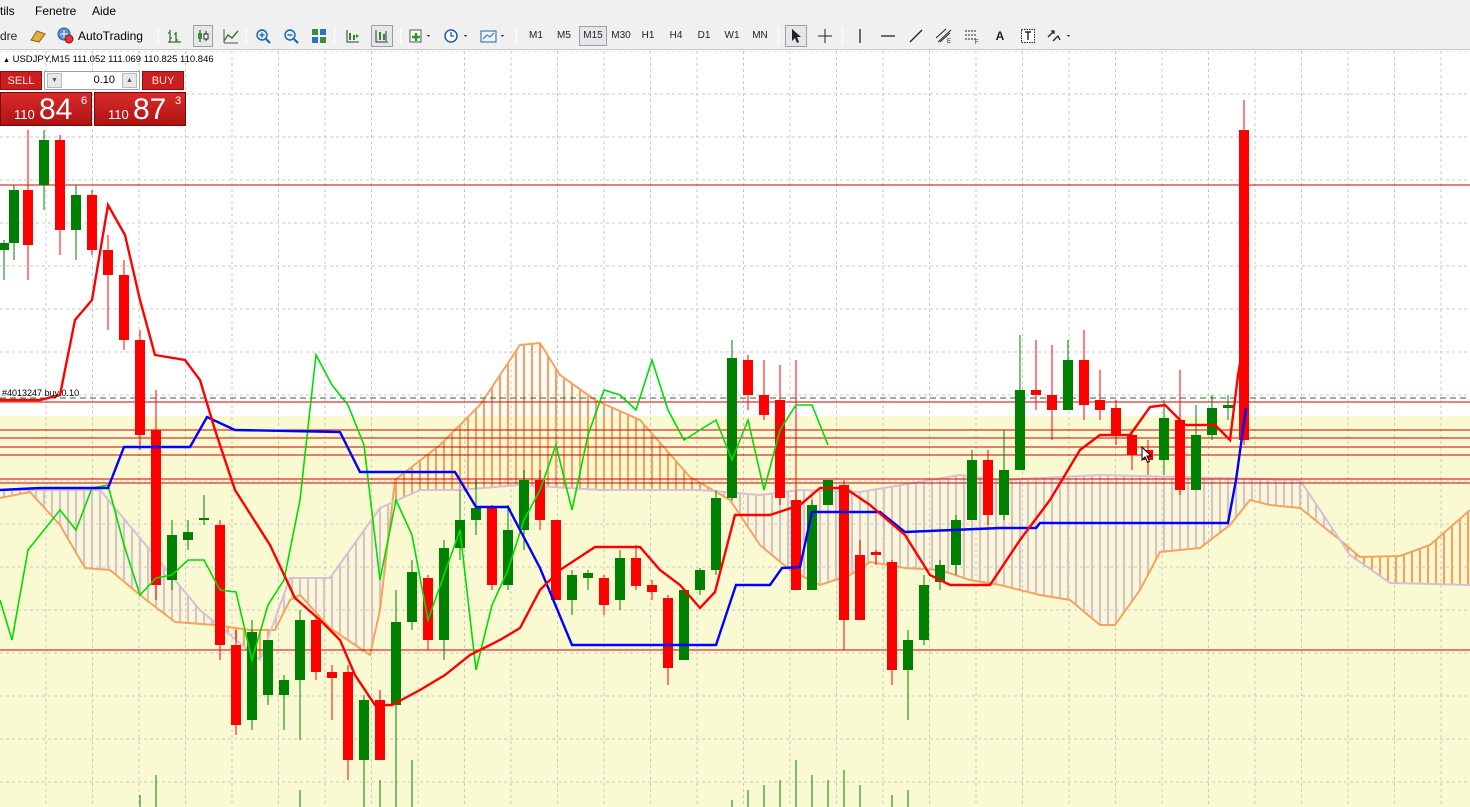 The height and width of the screenshot is (807, 1470). Describe the element at coordinates (421, 36) in the screenshot. I see `indicators-dropdown-icon` at that location.